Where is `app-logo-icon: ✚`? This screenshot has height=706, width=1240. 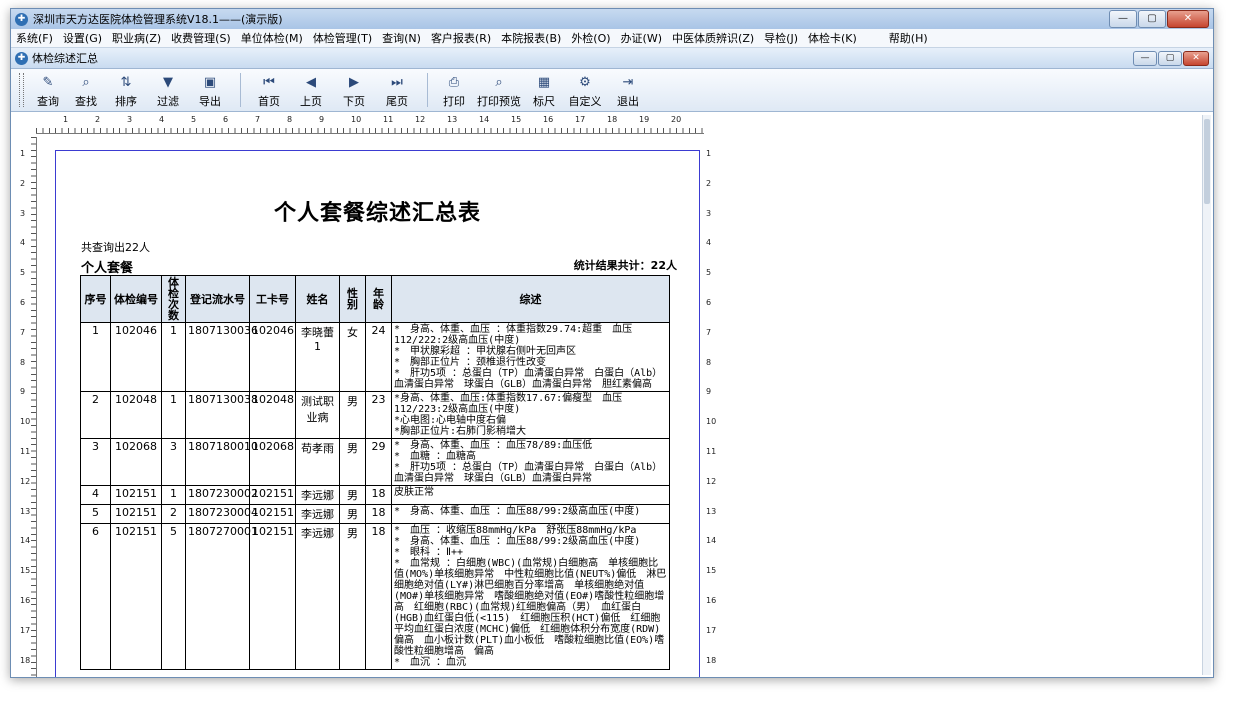 app-logo-icon: ✚ is located at coordinates (21, 19).